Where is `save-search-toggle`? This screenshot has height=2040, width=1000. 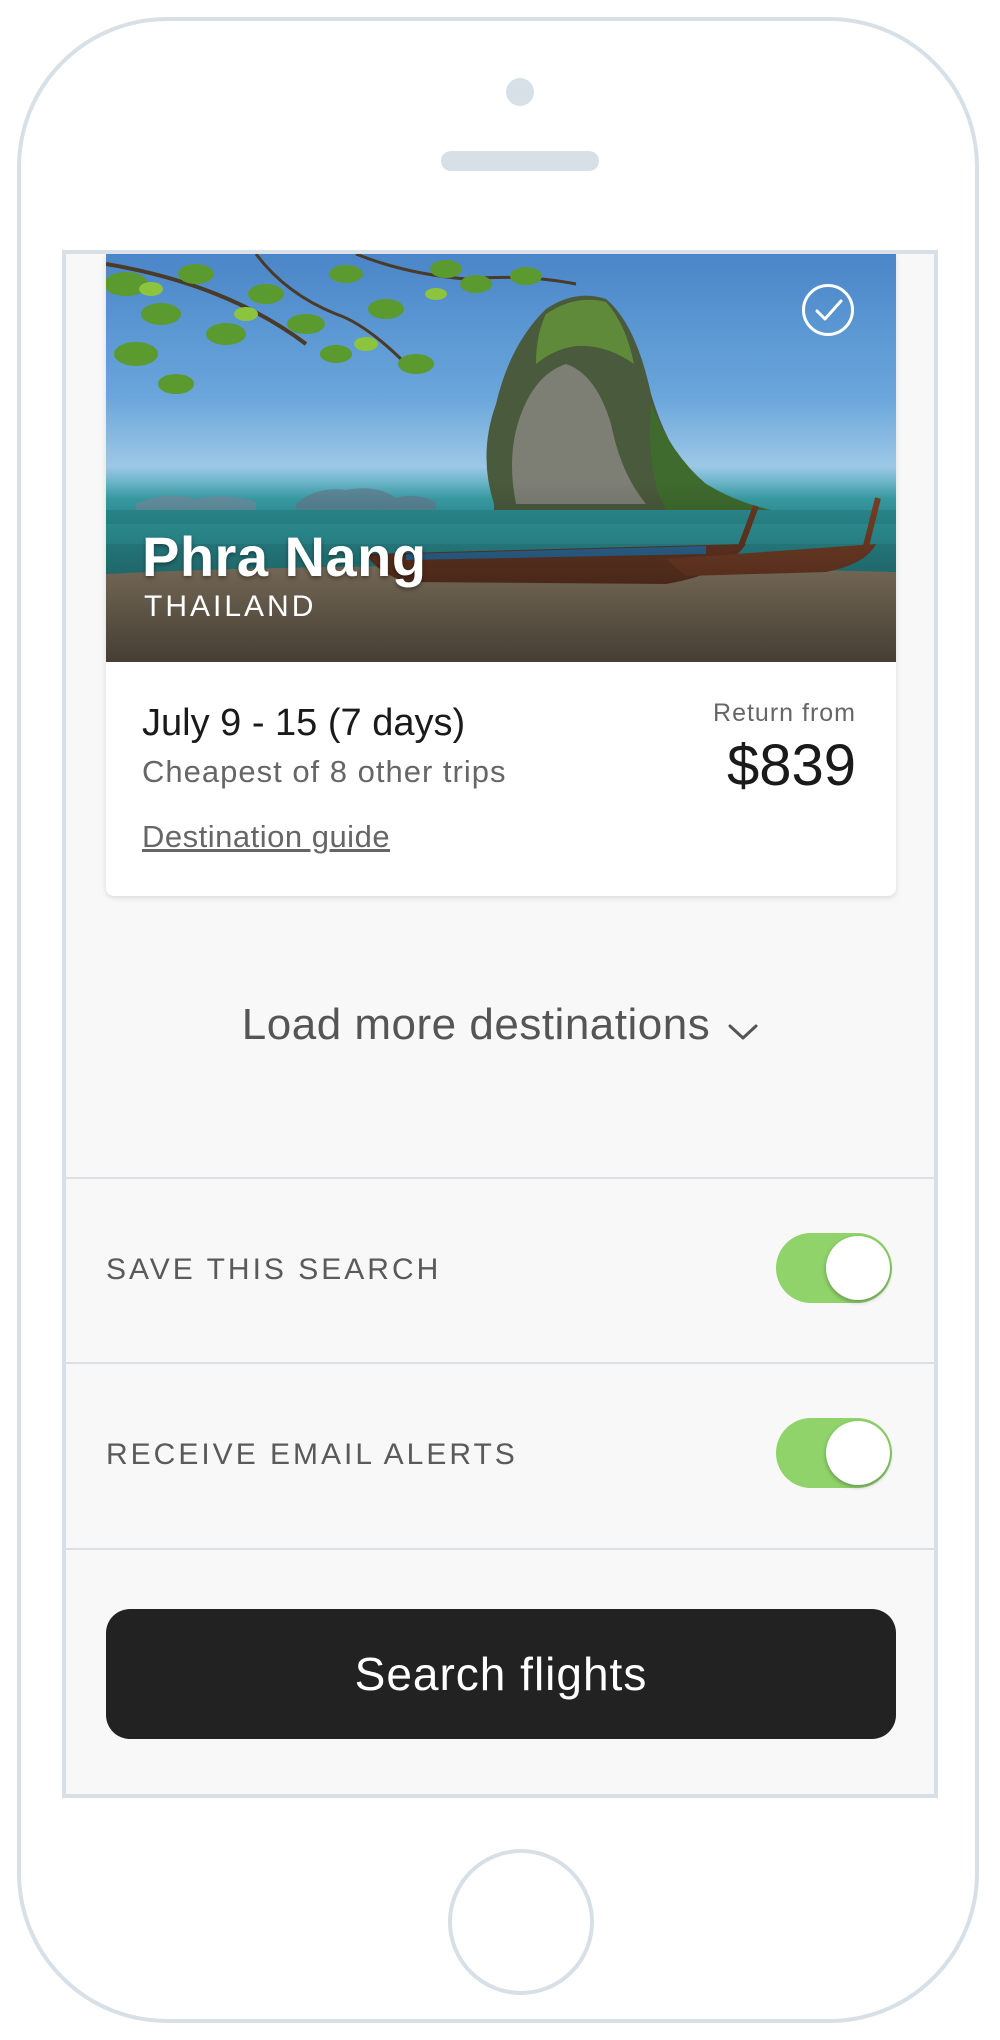 save-search-toggle is located at coordinates (834, 1268).